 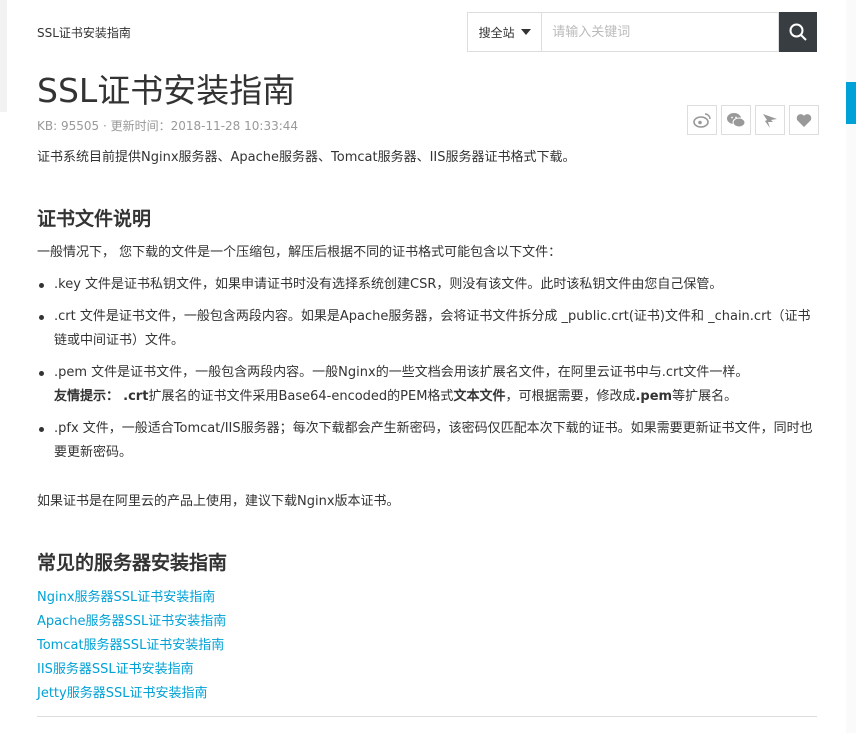 I want to click on share-wechat-button, so click(x=736, y=120).